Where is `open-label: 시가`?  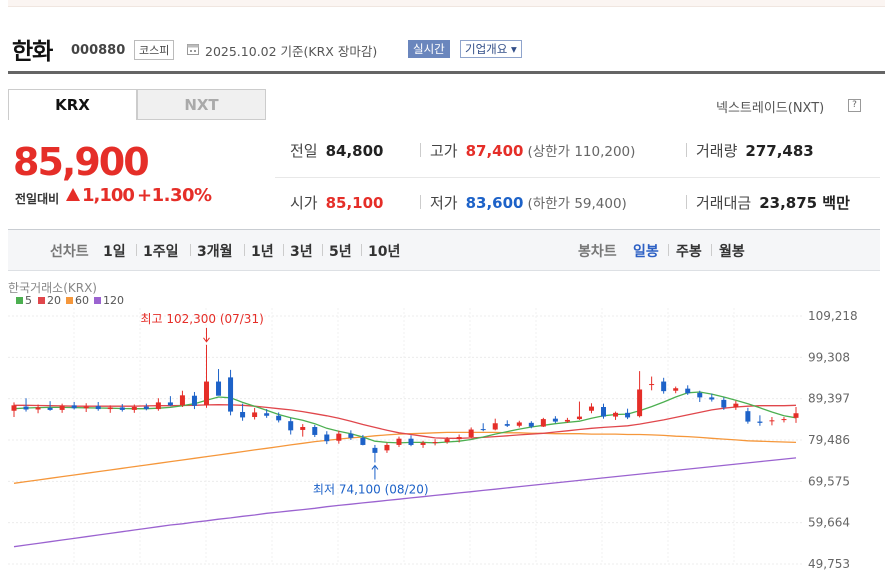
open-label: 시가 is located at coordinates (304, 203).